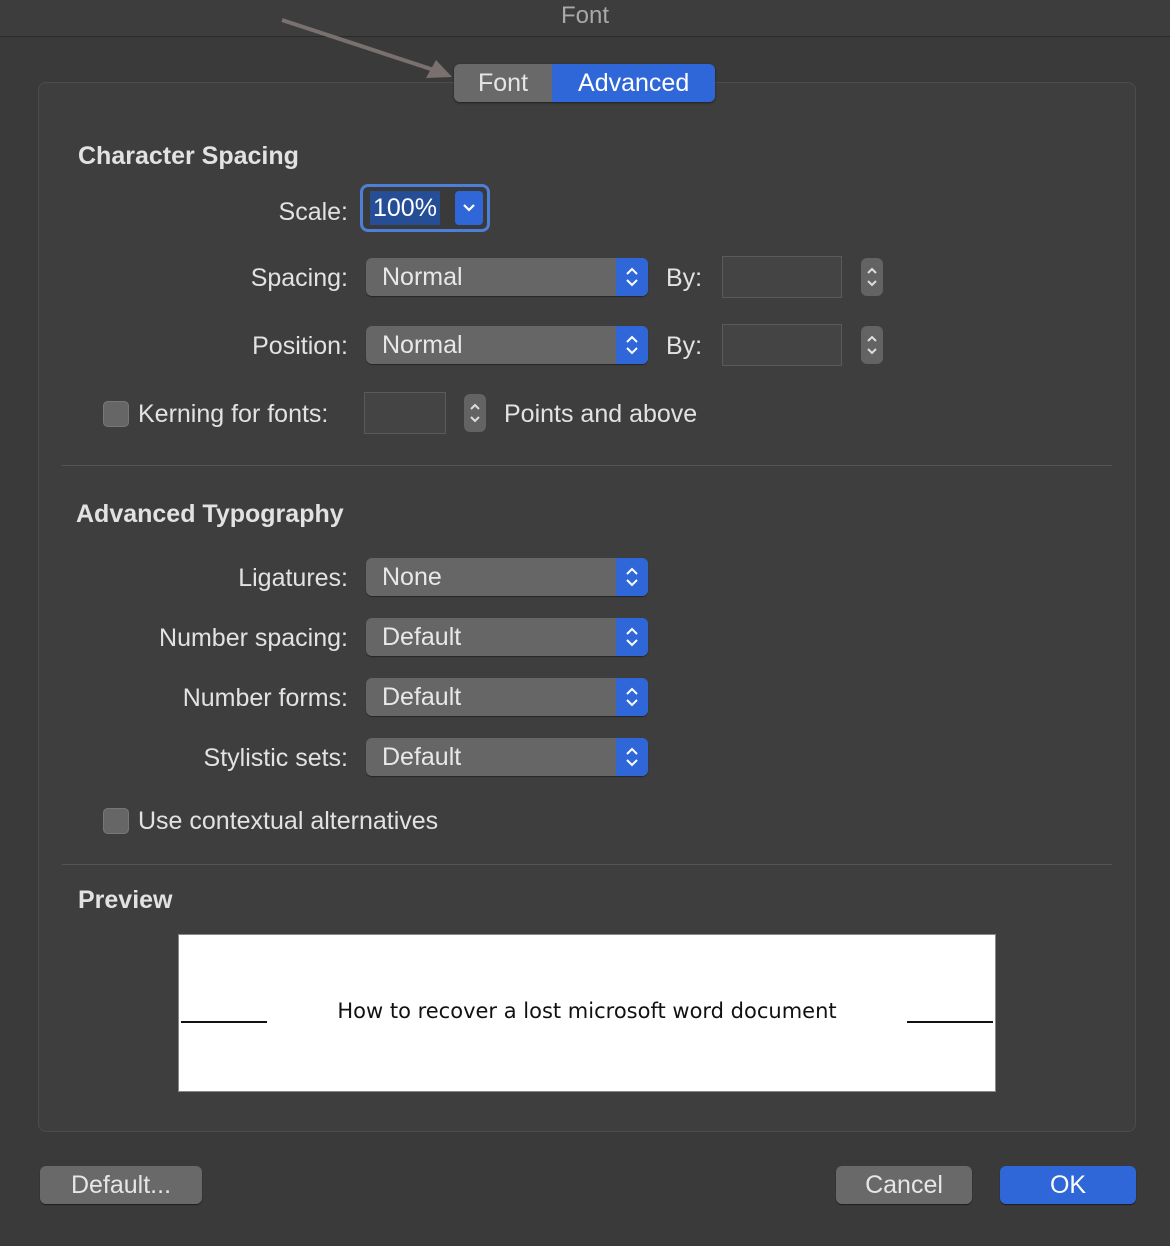 The image size is (1170, 1246). What do you see at coordinates (782, 277) in the screenshot?
I see `spacing-by-field` at bounding box center [782, 277].